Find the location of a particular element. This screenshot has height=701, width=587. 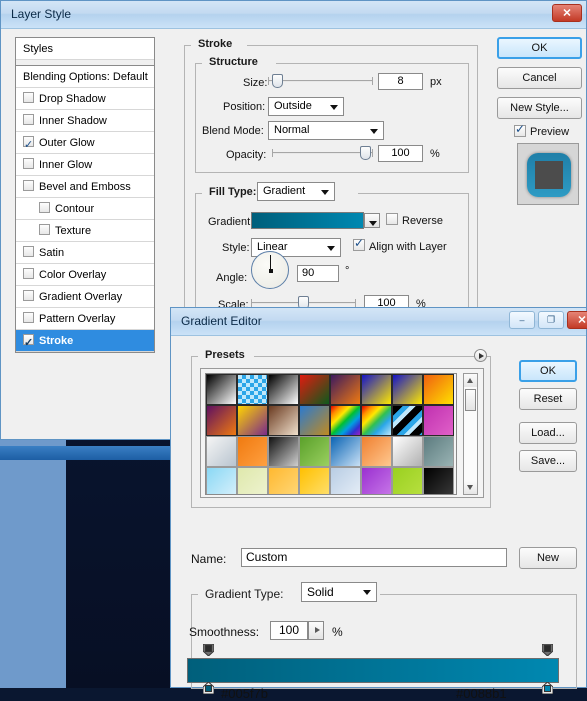

presets-scrollbar is located at coordinates (470, 434).